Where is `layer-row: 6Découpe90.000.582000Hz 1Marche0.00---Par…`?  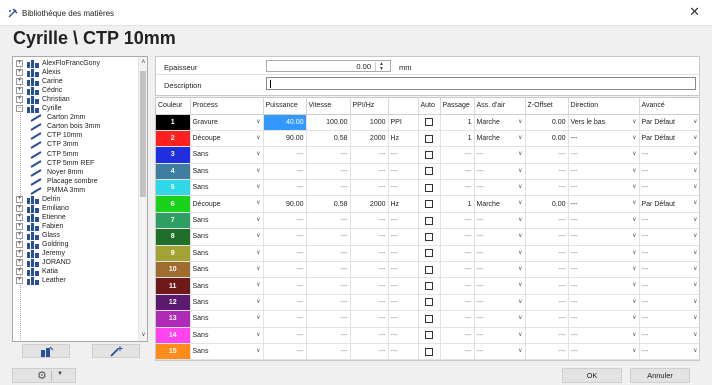
layer-row: 6Découpe90.000.582000Hz 1Marche0.00---Par… is located at coordinates (427, 204).